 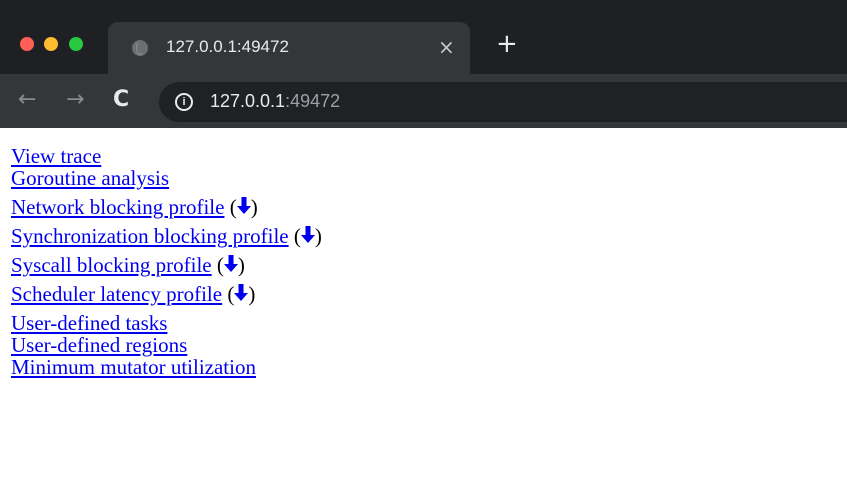 What do you see at coordinates (89, 323) in the screenshot?
I see `nav-link: User-defined tasks` at bounding box center [89, 323].